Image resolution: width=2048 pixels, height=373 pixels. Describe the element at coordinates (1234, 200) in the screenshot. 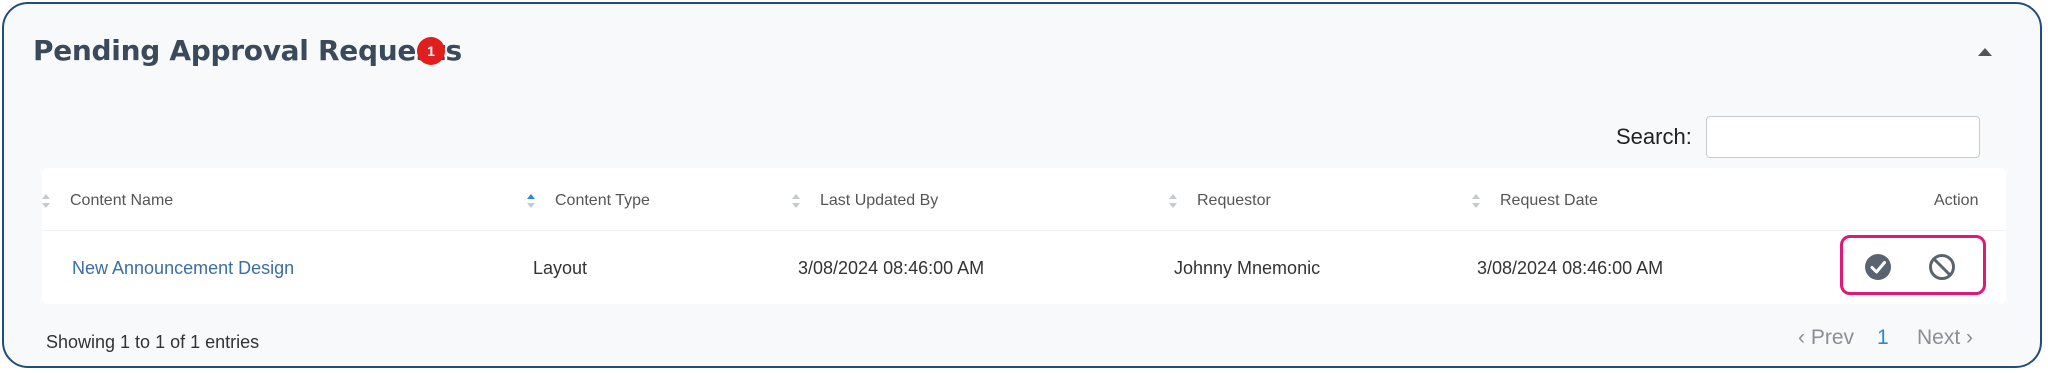

I see `column-header-label: Requestor` at that location.